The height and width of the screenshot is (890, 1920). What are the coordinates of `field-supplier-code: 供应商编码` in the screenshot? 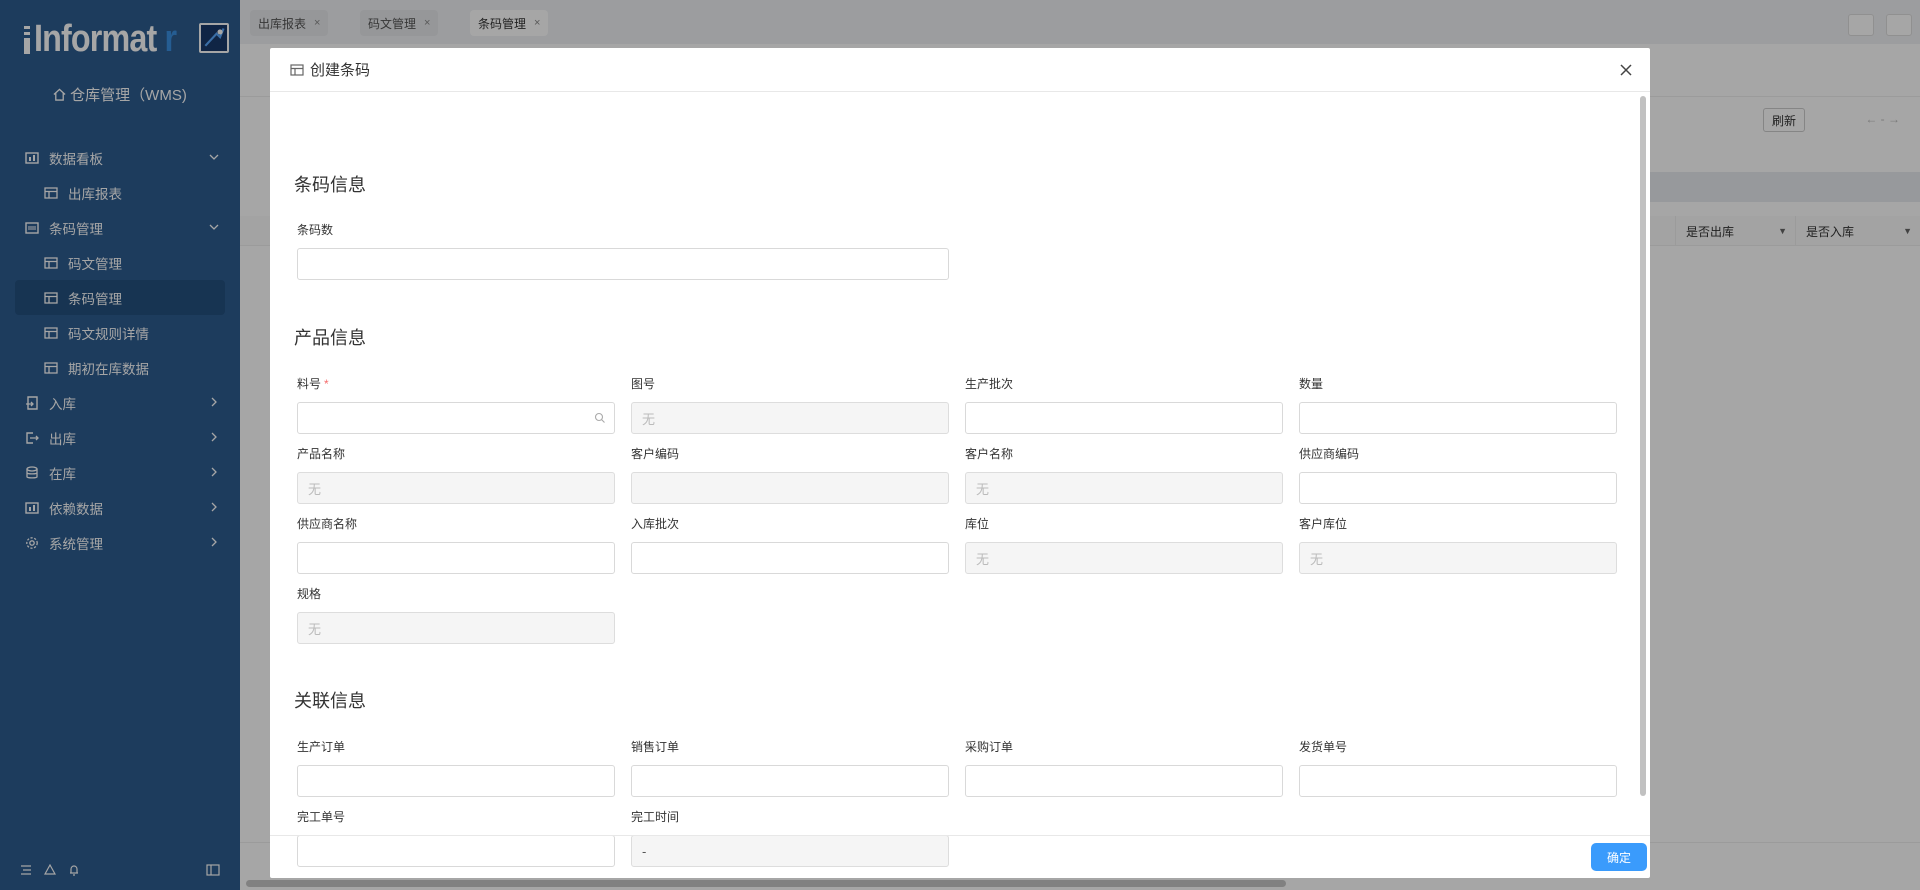 It's located at (1458, 474).